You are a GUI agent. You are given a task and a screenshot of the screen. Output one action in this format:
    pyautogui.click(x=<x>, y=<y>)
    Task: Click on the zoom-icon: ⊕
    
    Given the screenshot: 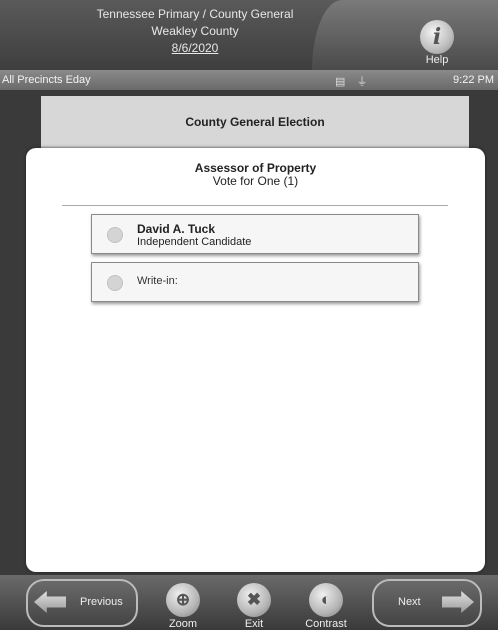 What is the action you would take?
    pyautogui.click(x=183, y=600)
    